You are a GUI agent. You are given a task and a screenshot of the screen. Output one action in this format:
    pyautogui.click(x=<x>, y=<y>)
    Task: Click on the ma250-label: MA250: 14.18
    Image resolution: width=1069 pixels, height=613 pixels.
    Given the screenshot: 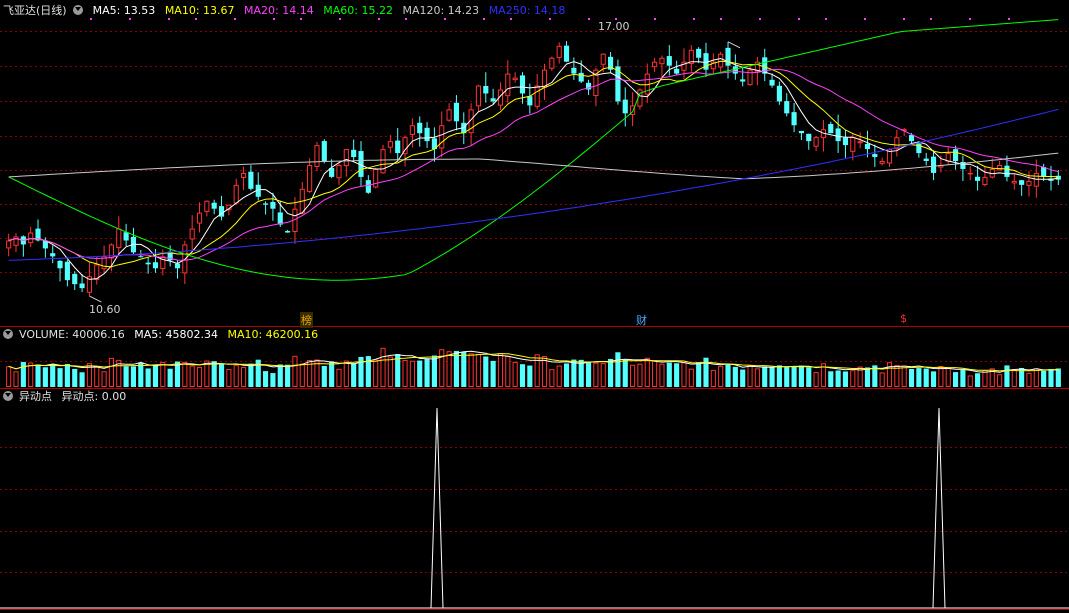 What is the action you would take?
    pyautogui.click(x=527, y=10)
    